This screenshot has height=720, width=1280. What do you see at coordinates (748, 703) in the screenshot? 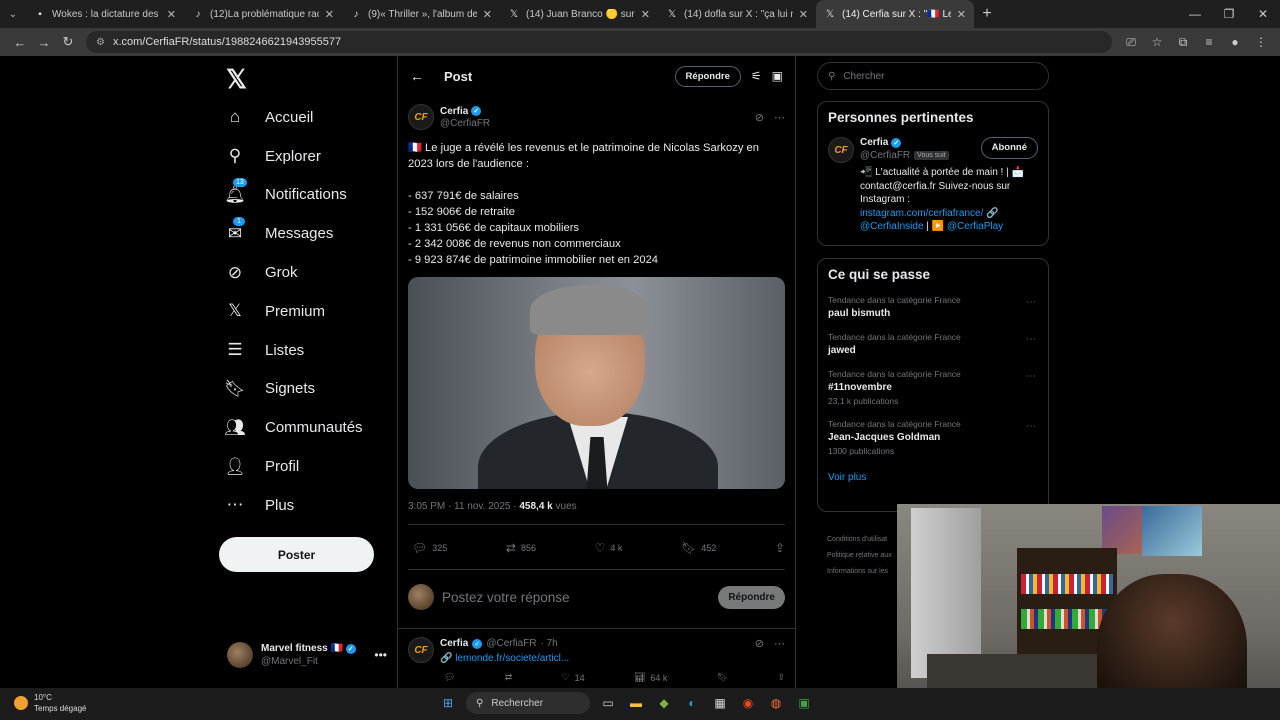
I see `chrome-icon: ◉` at bounding box center [748, 703].